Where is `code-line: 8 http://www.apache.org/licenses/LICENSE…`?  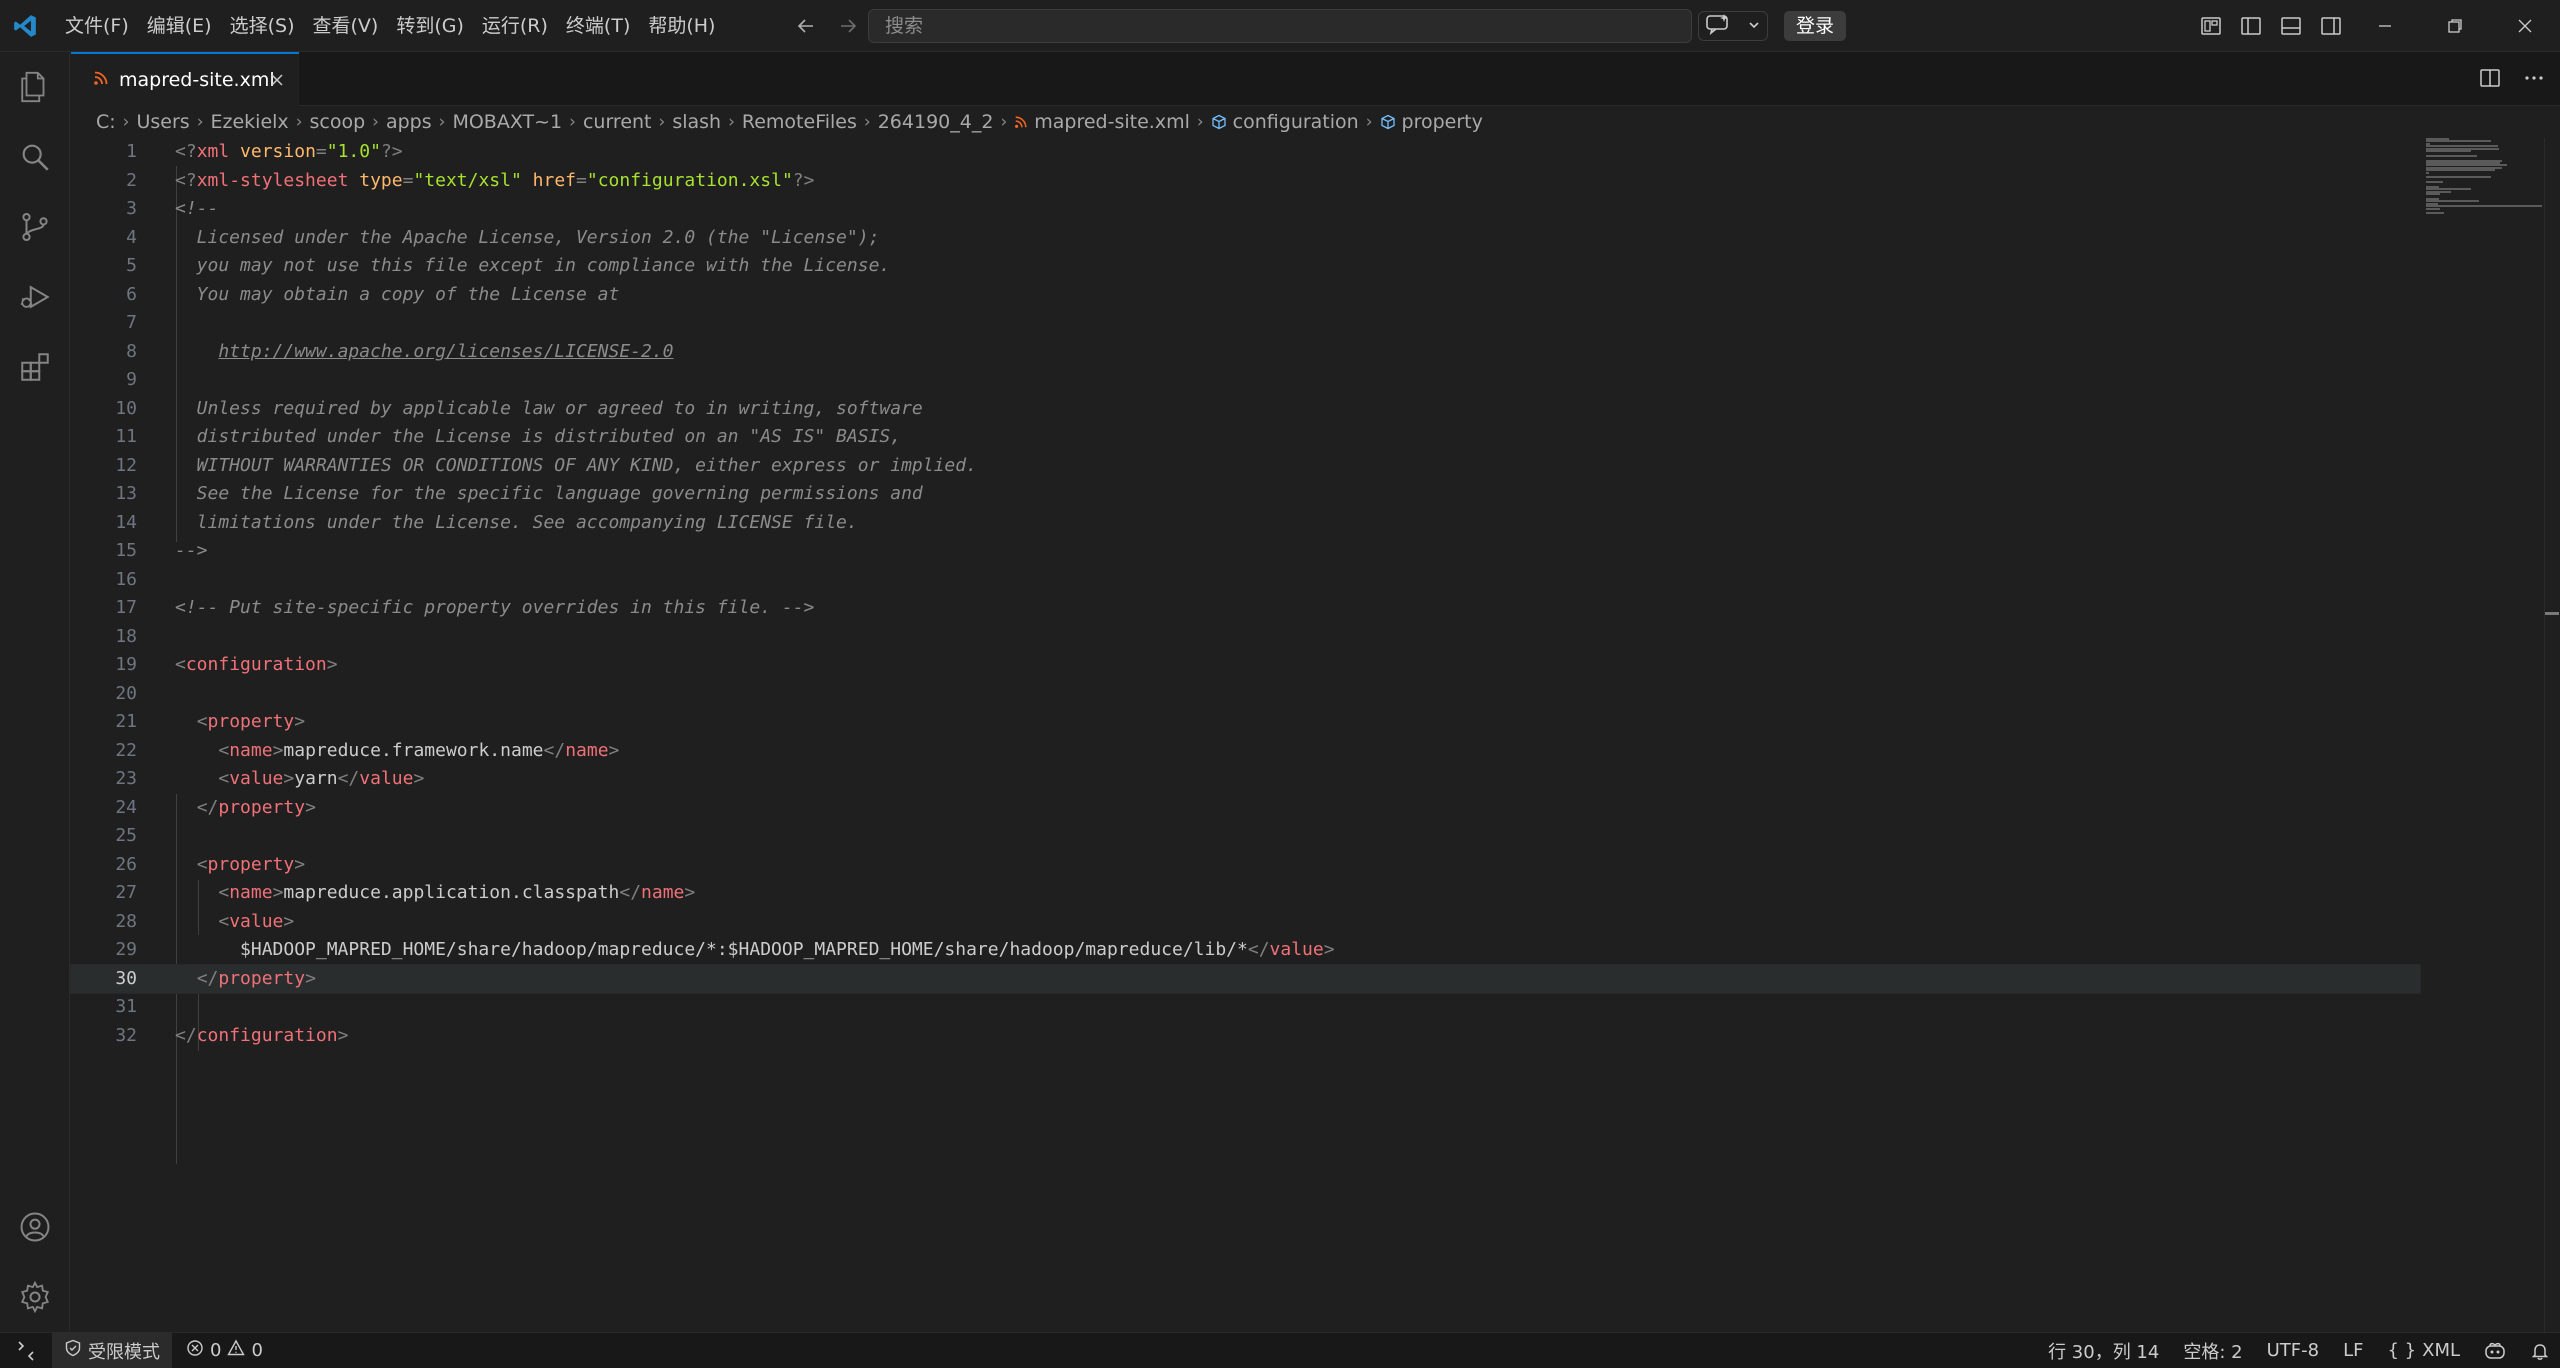
code-line: 8 http://www.apache.org/licenses/LICENSE… is located at coordinates (1245, 352).